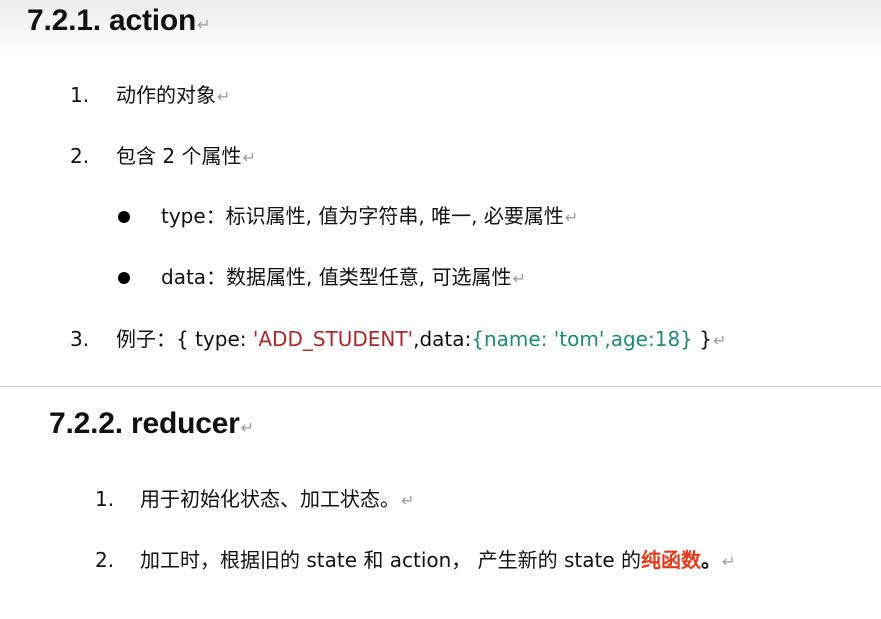 The height and width of the screenshot is (619, 881). I want to click on property-key: type, so click(183, 216).